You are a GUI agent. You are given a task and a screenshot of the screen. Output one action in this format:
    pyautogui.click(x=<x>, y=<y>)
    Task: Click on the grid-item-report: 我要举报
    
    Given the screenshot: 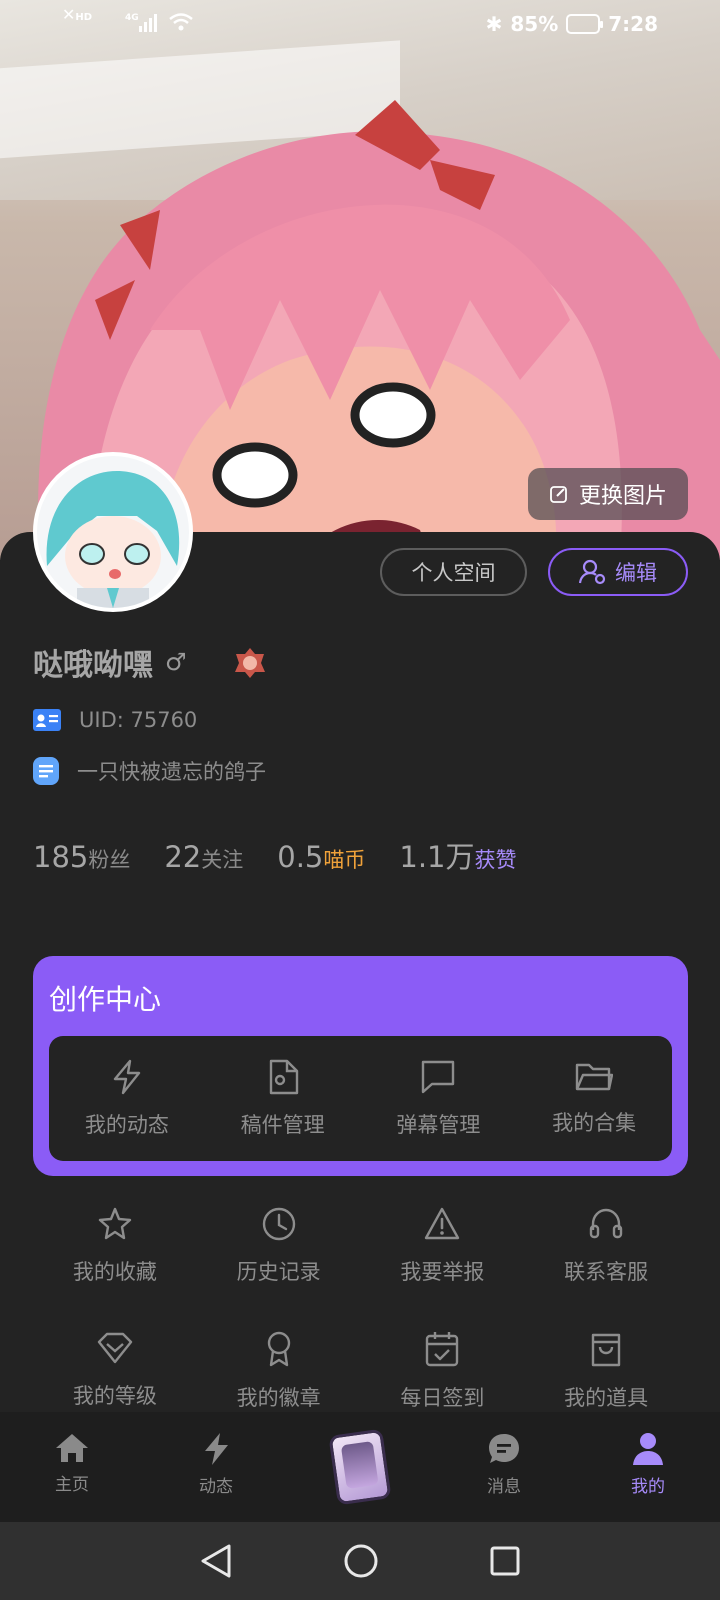 What is the action you would take?
    pyautogui.click(x=443, y=1246)
    